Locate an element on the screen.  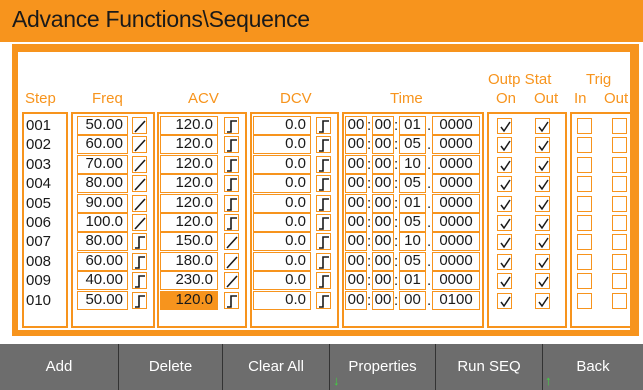
acv-value-field: 150.0 is located at coordinates (189, 241).